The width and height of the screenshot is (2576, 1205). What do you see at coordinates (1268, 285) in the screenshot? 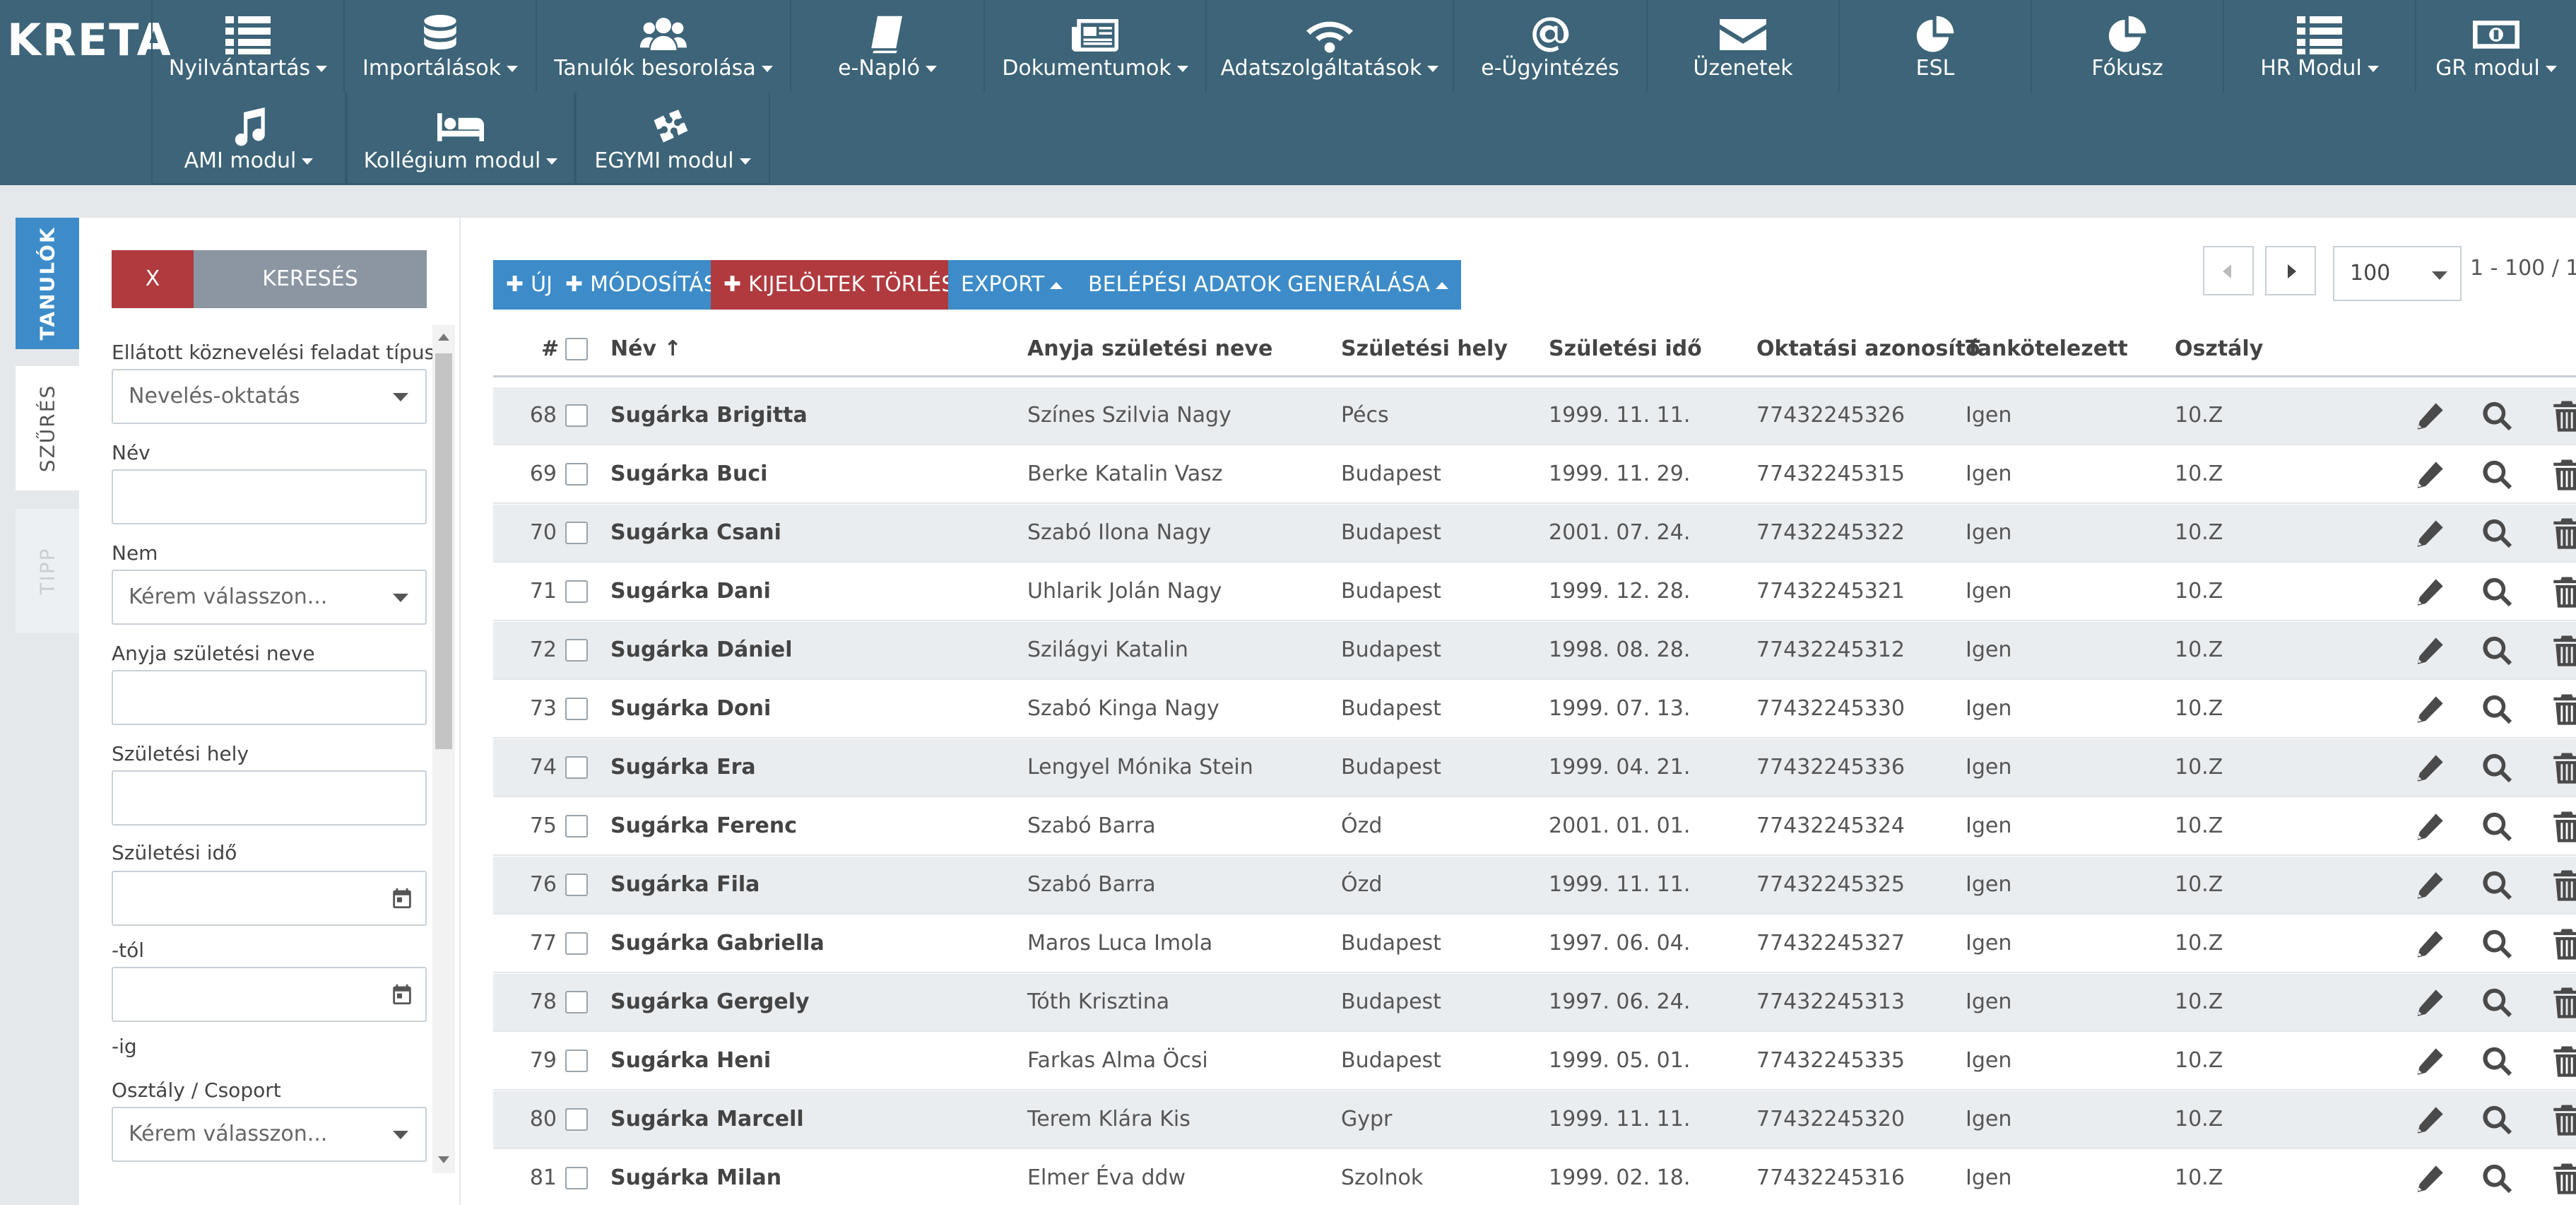
I see `generate-login-button: BELÉPÉSI ADATOK GENERÁLÁSA` at bounding box center [1268, 285].